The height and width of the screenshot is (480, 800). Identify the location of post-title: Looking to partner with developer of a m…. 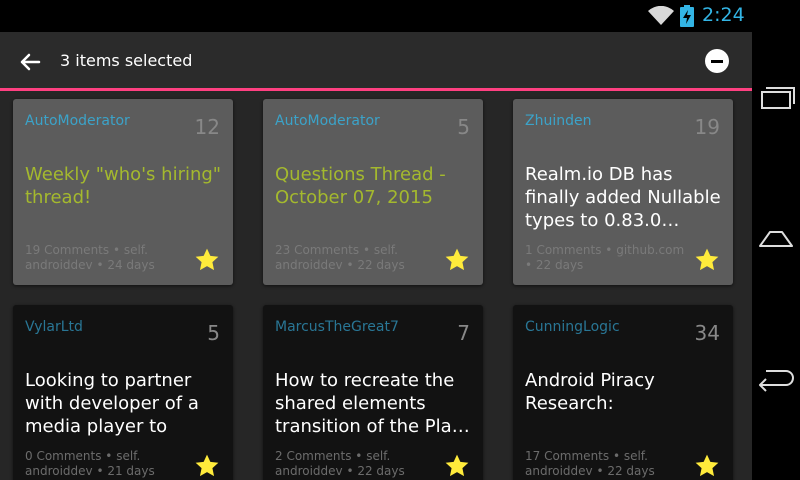
(112, 403).